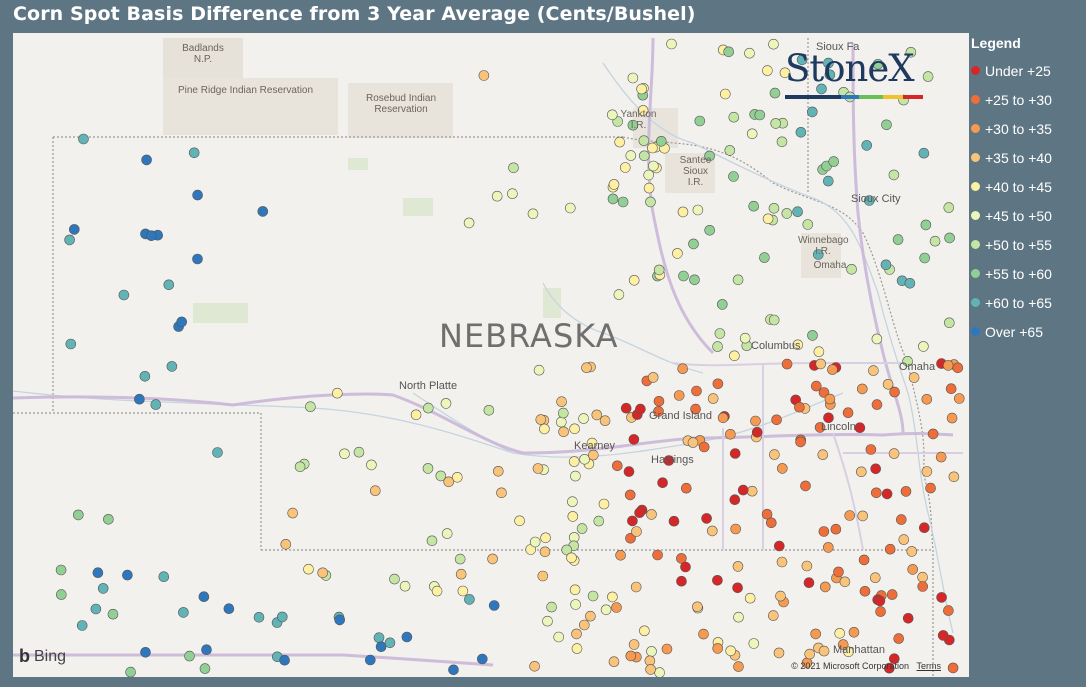 The height and width of the screenshot is (687, 1086). Describe the element at coordinates (1027, 70) in the screenshot. I see `legend-item: Under +25` at that location.